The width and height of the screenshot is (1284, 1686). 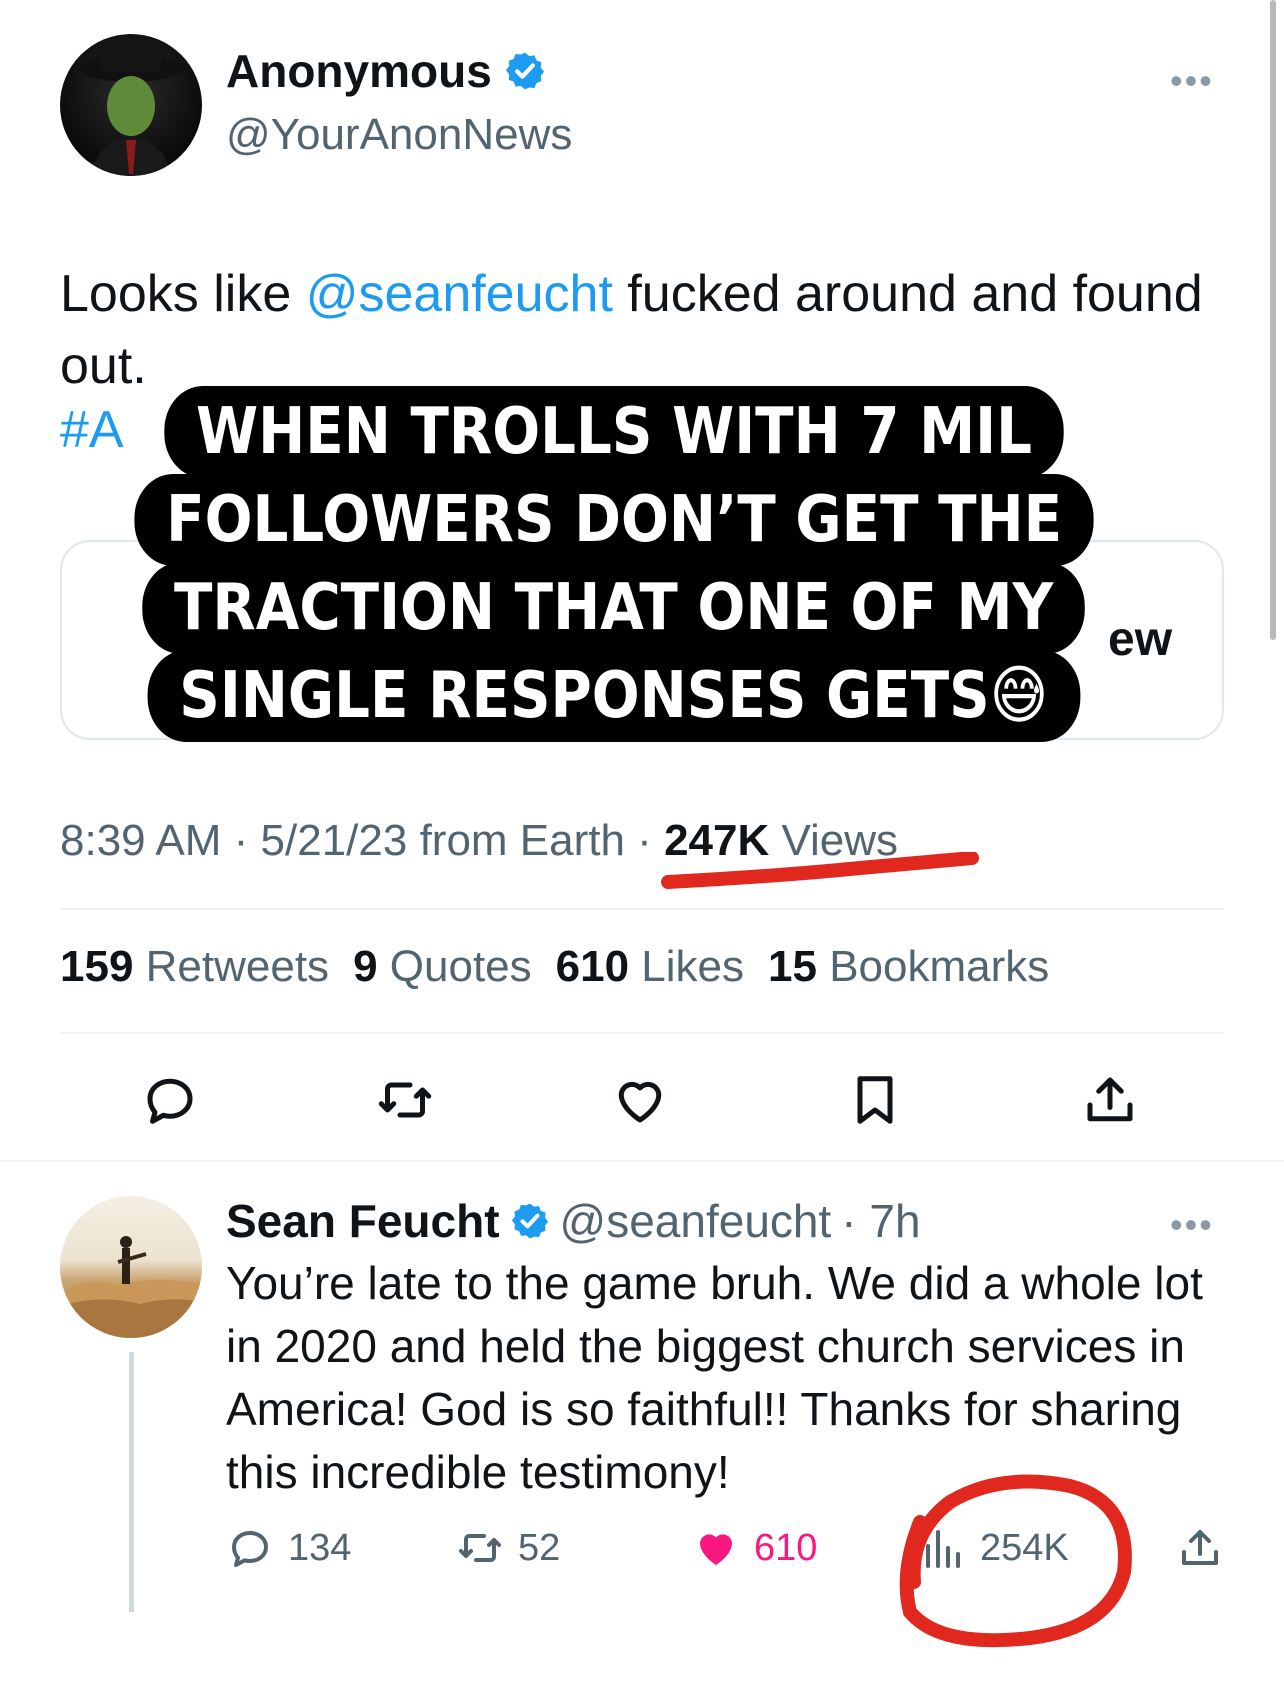 What do you see at coordinates (614, 608) in the screenshot?
I see `caption-line: TRACTION THAT ONE OF MY` at bounding box center [614, 608].